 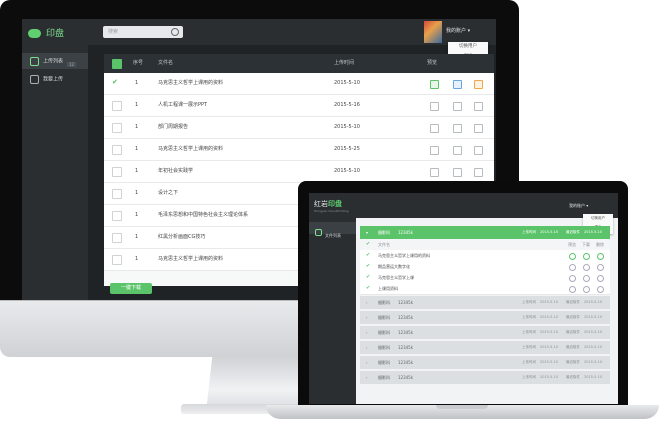 What do you see at coordinates (34, 79) in the screenshot?
I see `upload-icon` at bounding box center [34, 79].